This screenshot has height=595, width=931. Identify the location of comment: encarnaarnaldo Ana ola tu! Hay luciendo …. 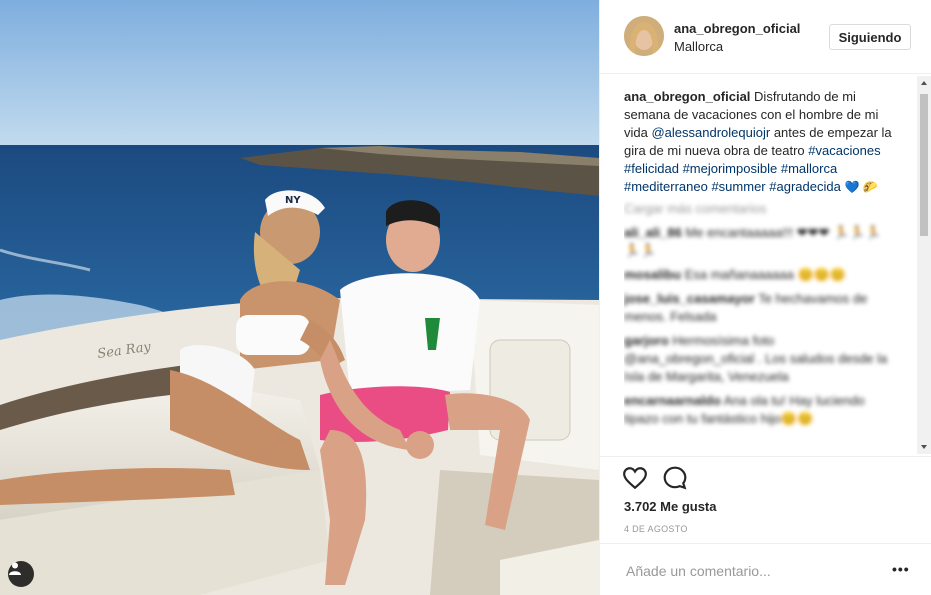
(760, 410).